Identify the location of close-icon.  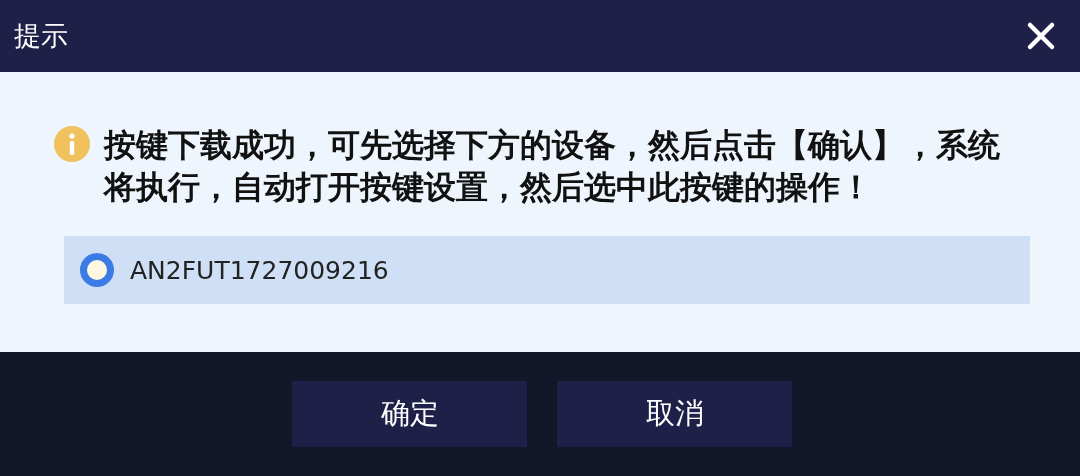
(1041, 36).